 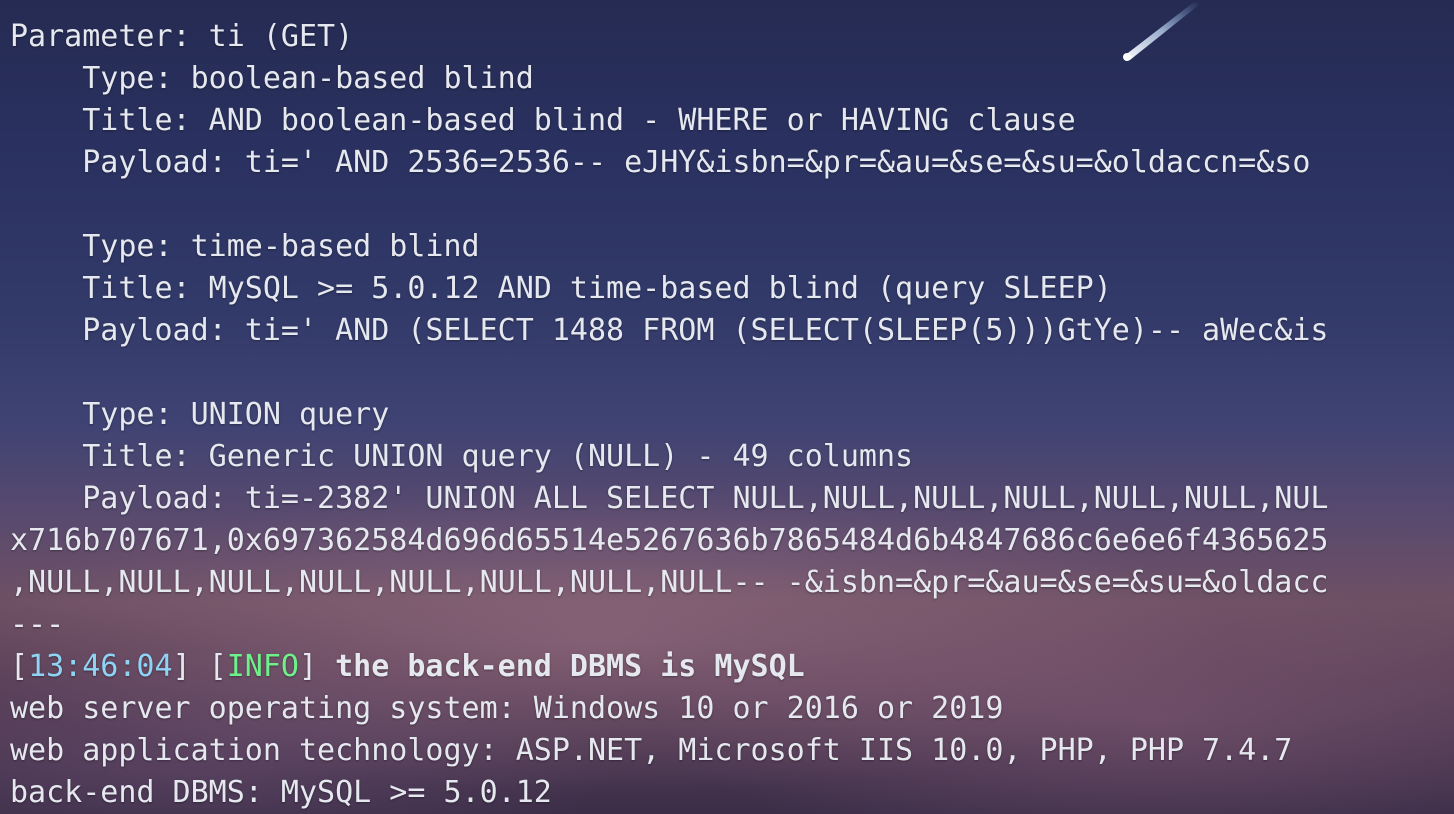 I want to click on terminal-line: Type: boolean-based blind, so click(x=272, y=78).